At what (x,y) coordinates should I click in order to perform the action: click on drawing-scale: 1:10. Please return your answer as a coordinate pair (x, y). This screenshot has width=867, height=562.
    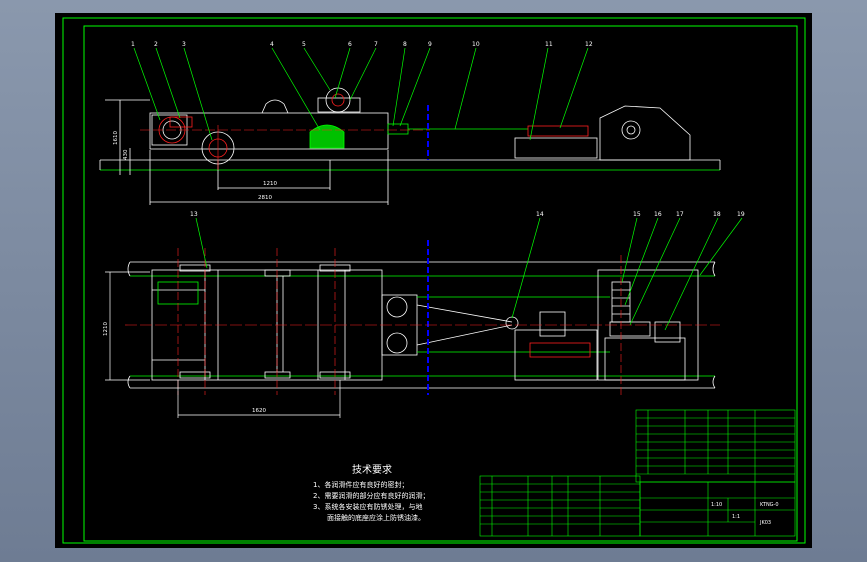
    Looking at the image, I should click on (716, 505).